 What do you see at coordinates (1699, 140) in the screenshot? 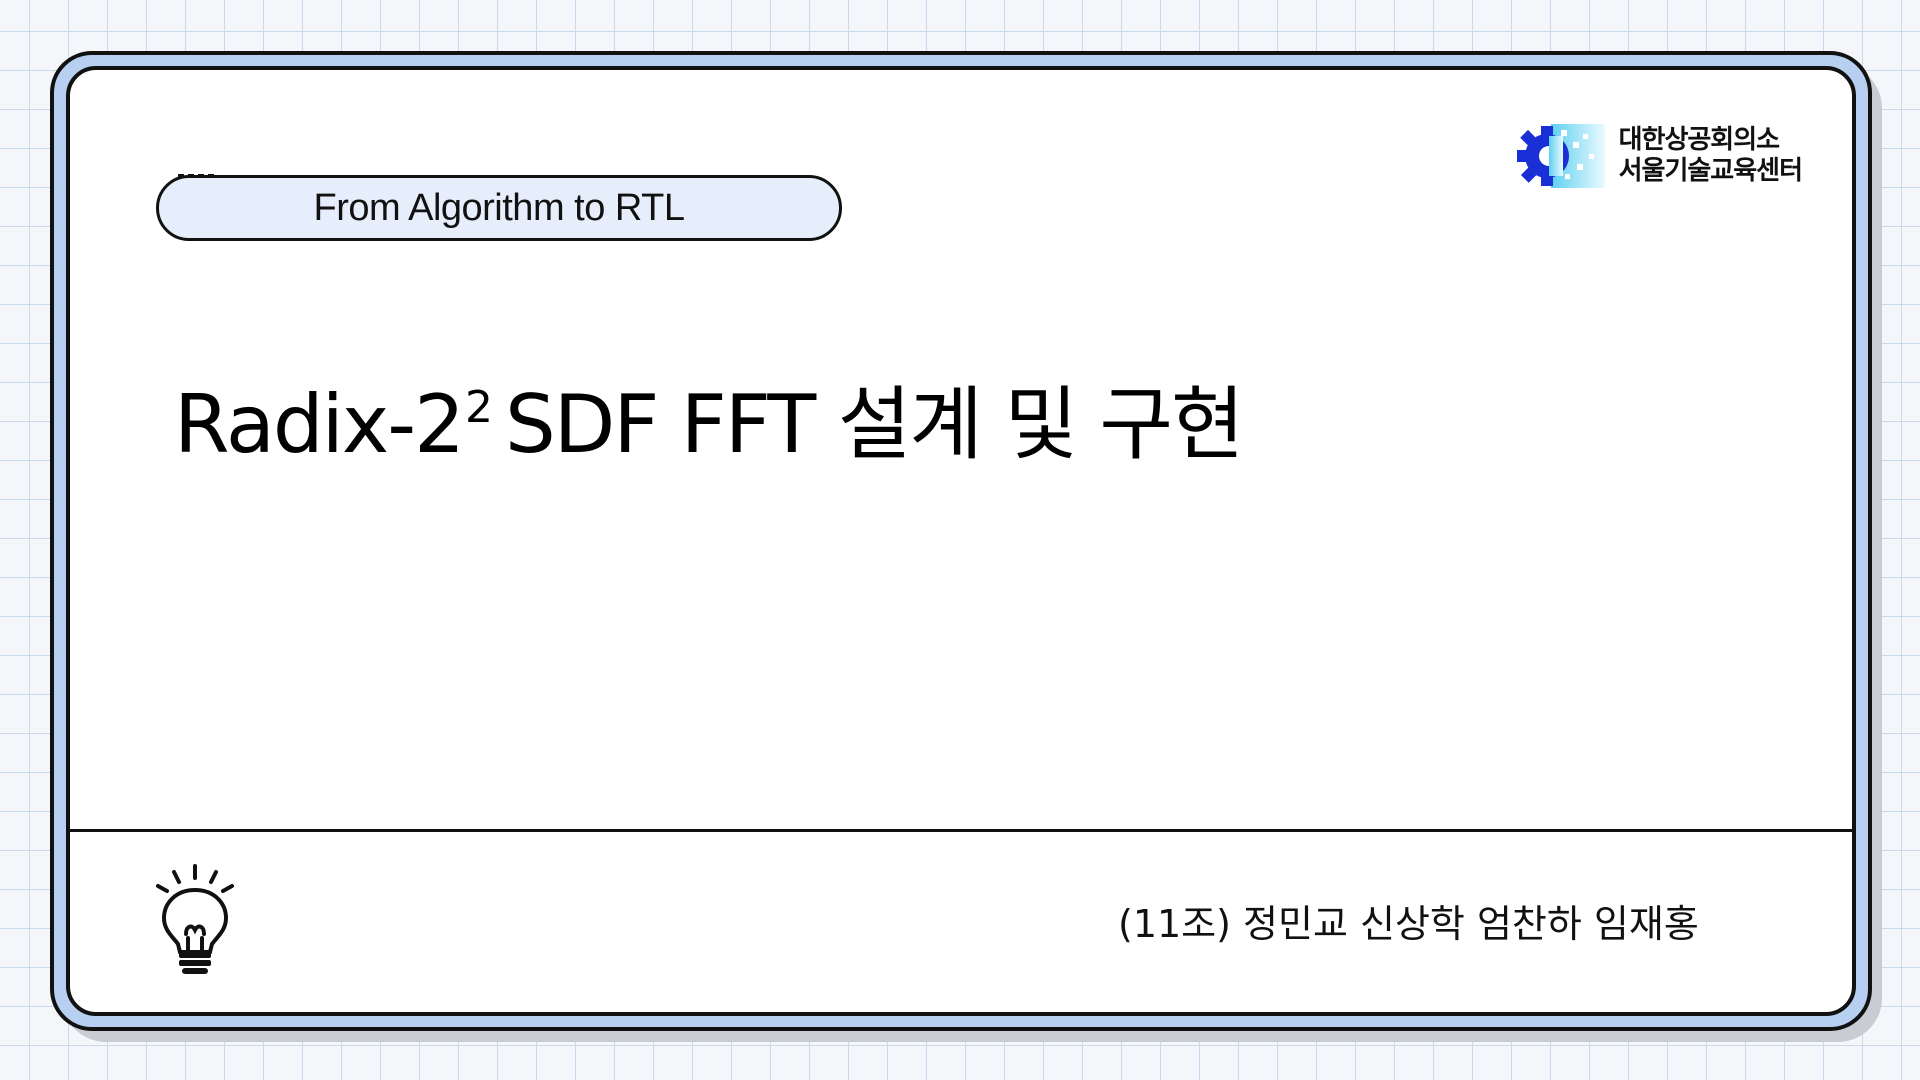
I see `logo-line-1: 대한상공회의소` at bounding box center [1699, 140].